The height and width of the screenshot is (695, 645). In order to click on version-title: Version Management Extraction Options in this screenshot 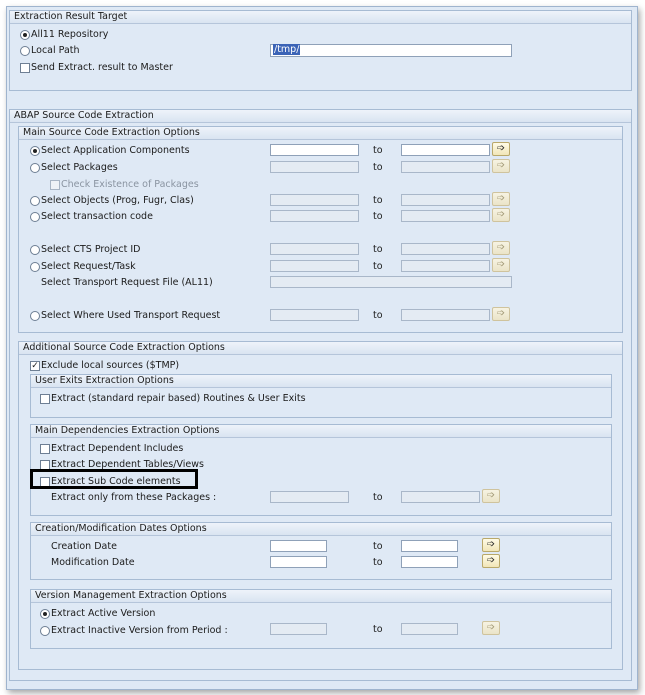, I will do `click(321, 596)`.